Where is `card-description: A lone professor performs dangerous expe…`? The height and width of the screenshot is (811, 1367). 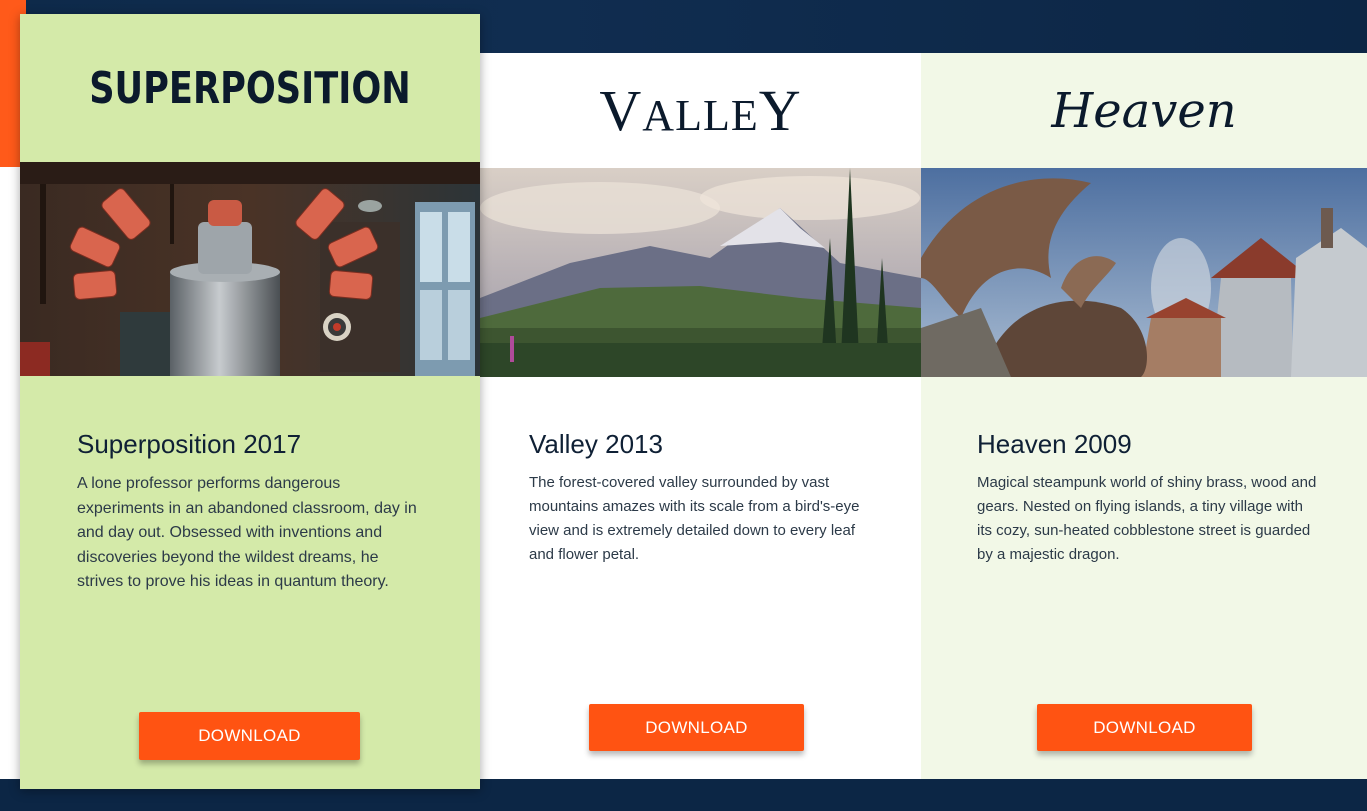 card-description: A lone professor performs dangerous expe… is located at coordinates (247, 533).